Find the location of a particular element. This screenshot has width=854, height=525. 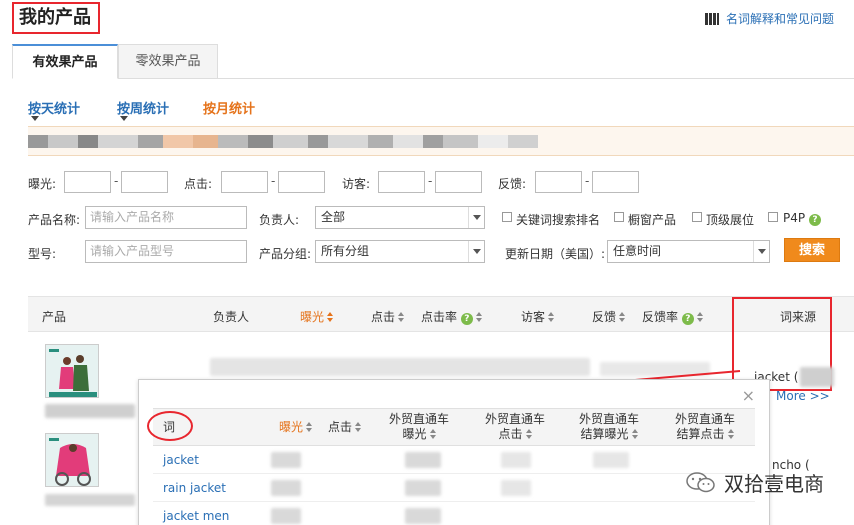

col-p4p-click-label: 外贸直通车 点击 is located at coordinates (515, 426).